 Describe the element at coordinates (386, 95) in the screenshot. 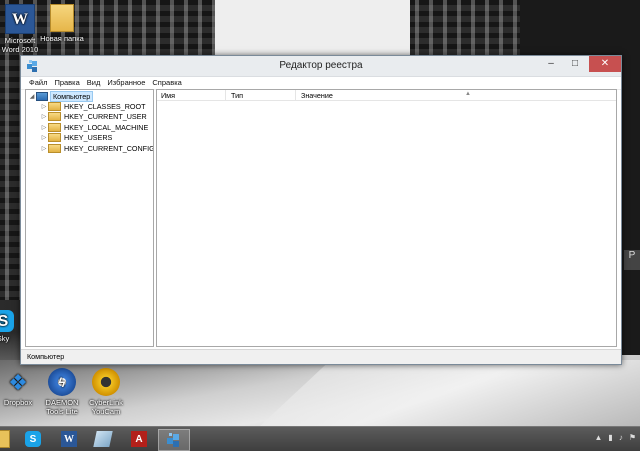

I see `column-headers: Имя Тип Значение ▲` at that location.